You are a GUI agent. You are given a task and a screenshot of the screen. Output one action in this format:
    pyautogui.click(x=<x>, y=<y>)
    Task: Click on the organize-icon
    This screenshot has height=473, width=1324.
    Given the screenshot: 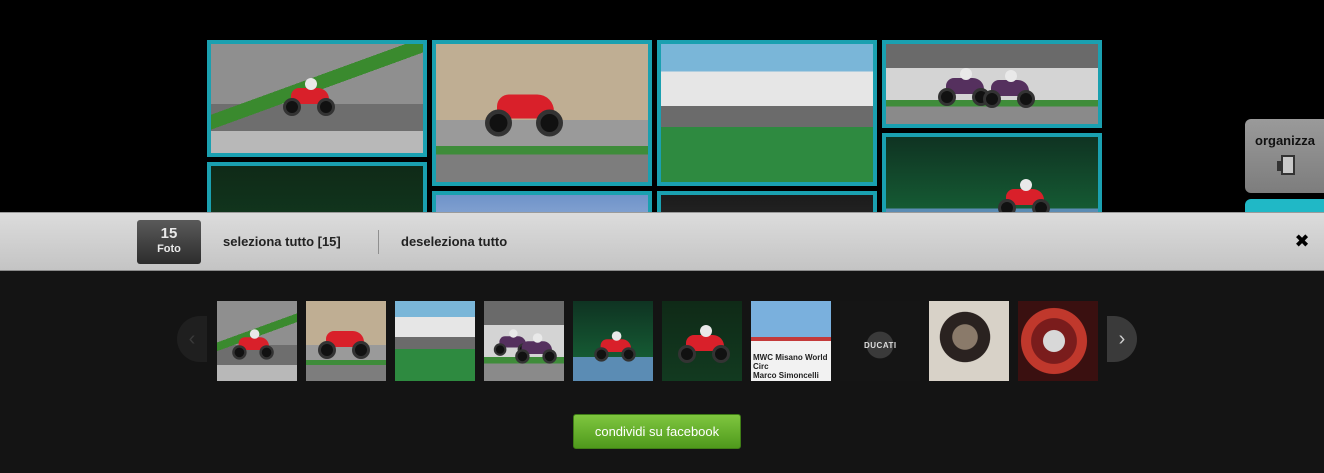 What is the action you would take?
    pyautogui.click(x=1286, y=165)
    